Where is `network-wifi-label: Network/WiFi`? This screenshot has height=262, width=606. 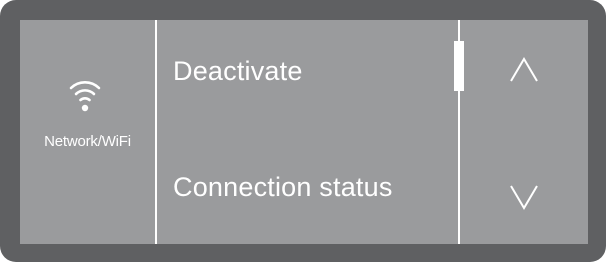
network-wifi-label: Network/WiFi is located at coordinates (87, 141).